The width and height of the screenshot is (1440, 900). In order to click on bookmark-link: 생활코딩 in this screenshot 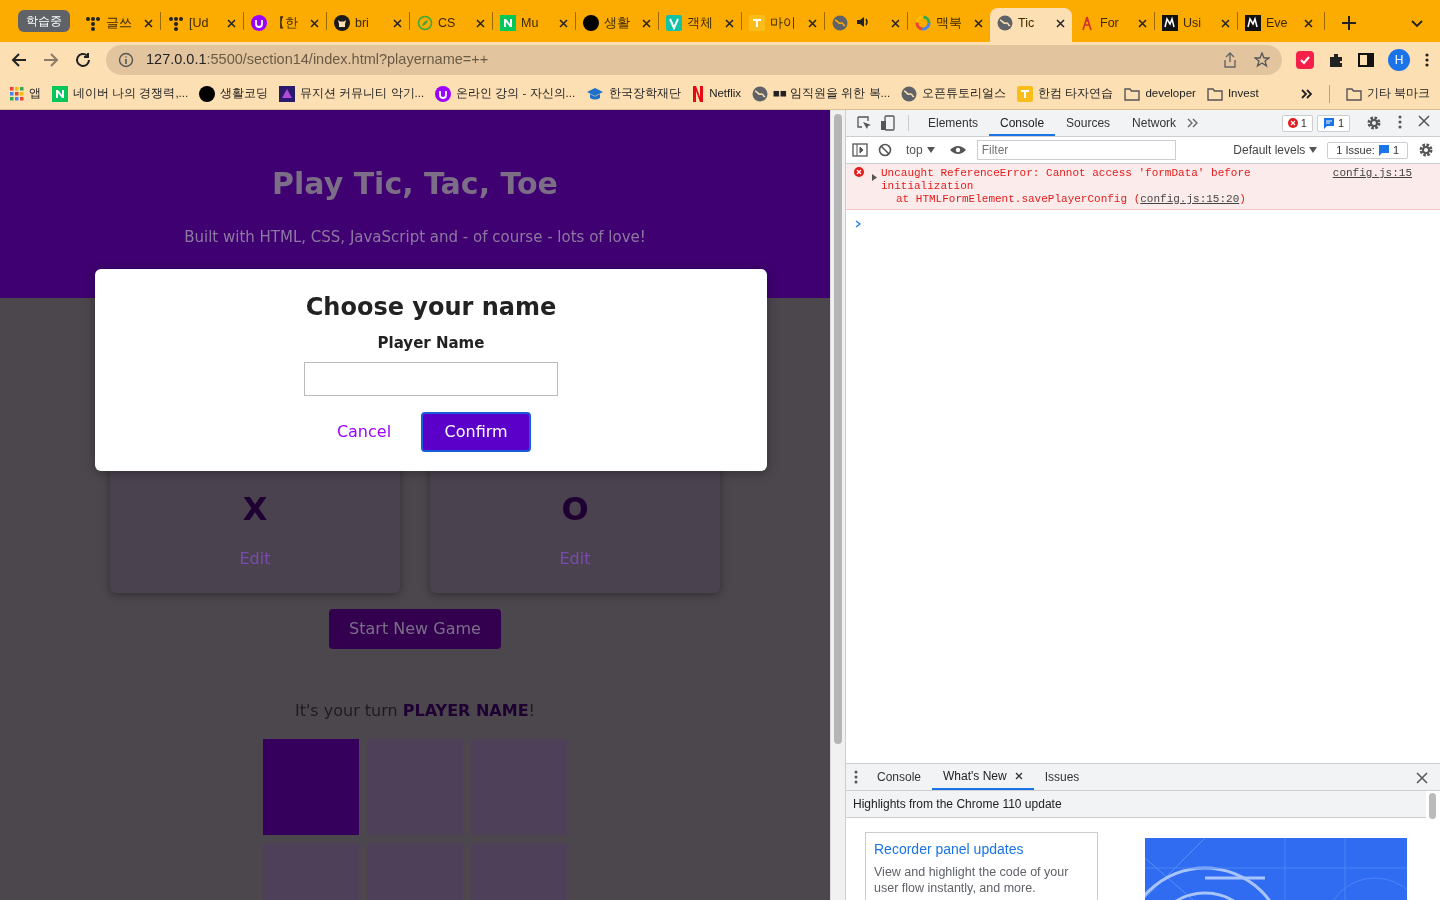, I will do `click(244, 93)`.